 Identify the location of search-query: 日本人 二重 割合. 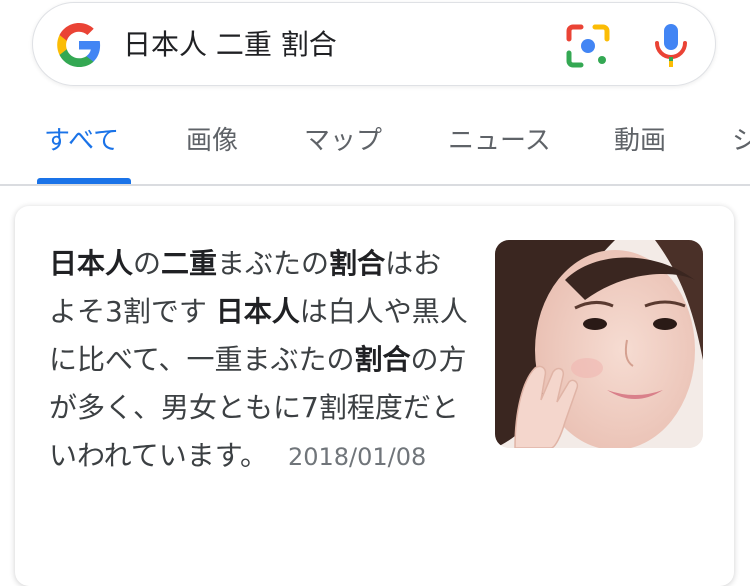
(230, 45).